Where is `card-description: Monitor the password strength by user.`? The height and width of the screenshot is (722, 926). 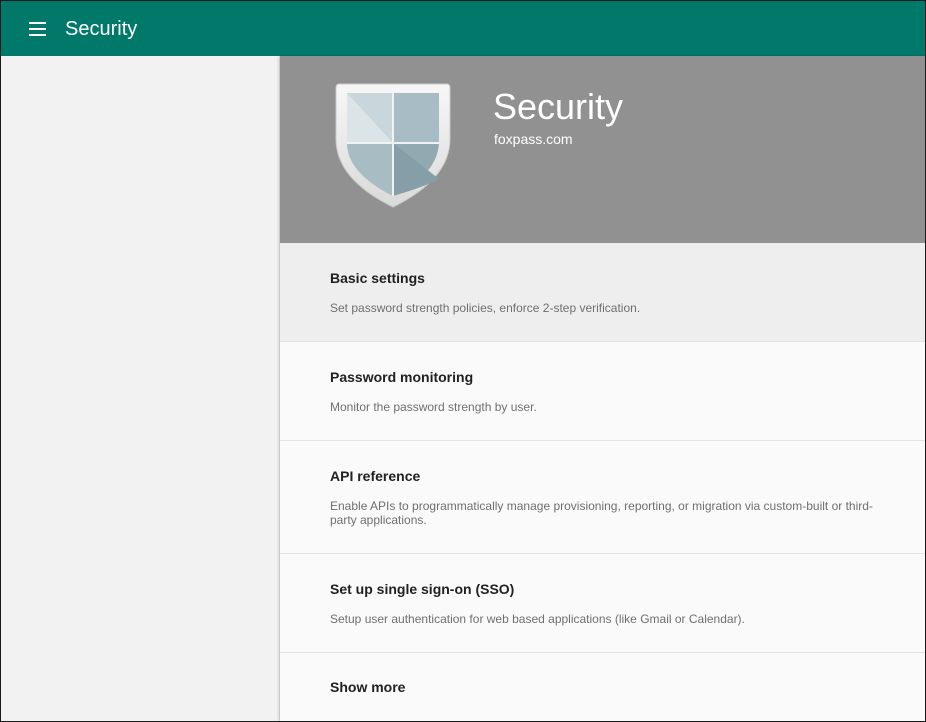
card-description: Monitor the password strength by user. is located at coordinates (433, 407).